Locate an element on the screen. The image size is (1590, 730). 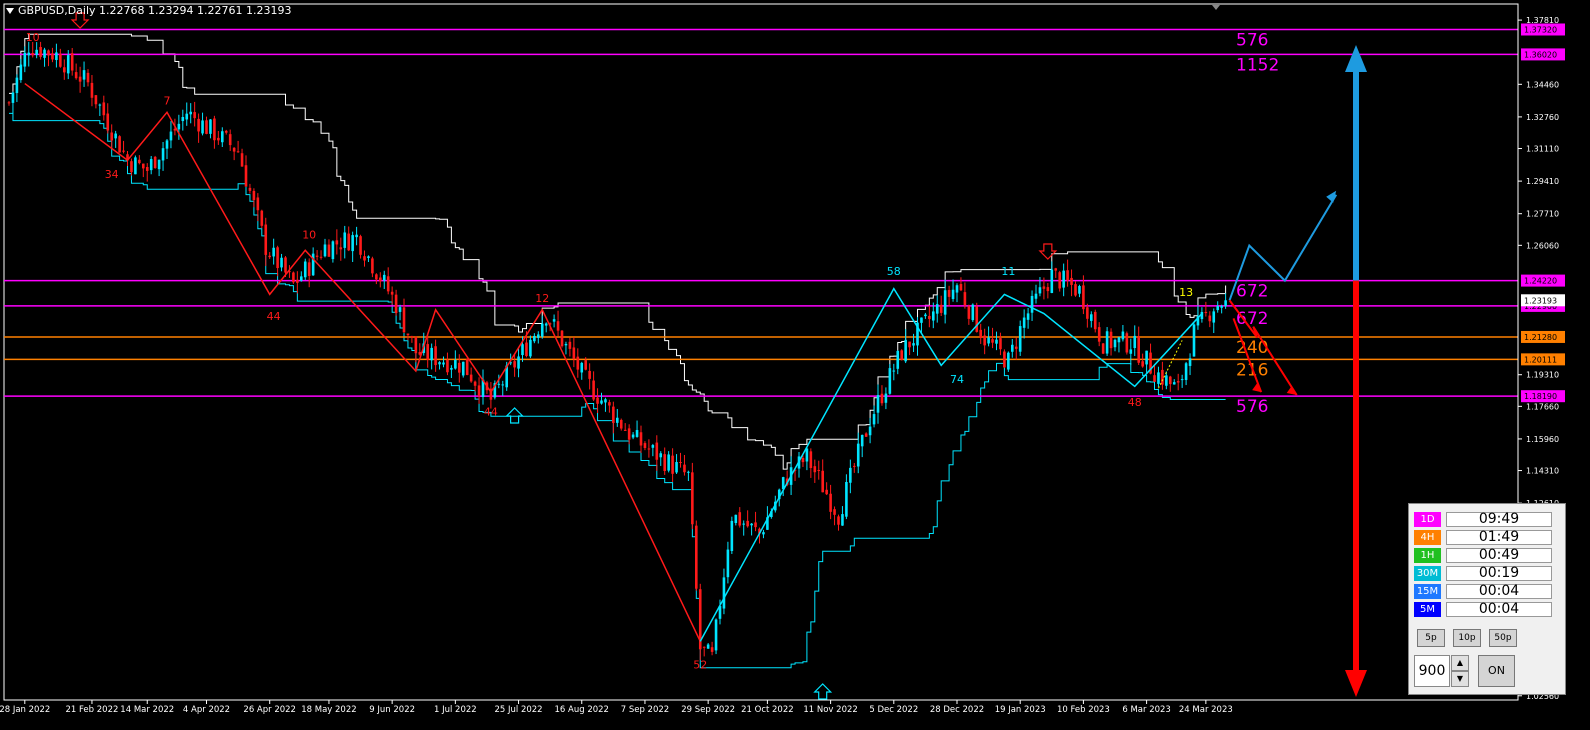
button-10p: 10p is located at coordinates (1467, 638).